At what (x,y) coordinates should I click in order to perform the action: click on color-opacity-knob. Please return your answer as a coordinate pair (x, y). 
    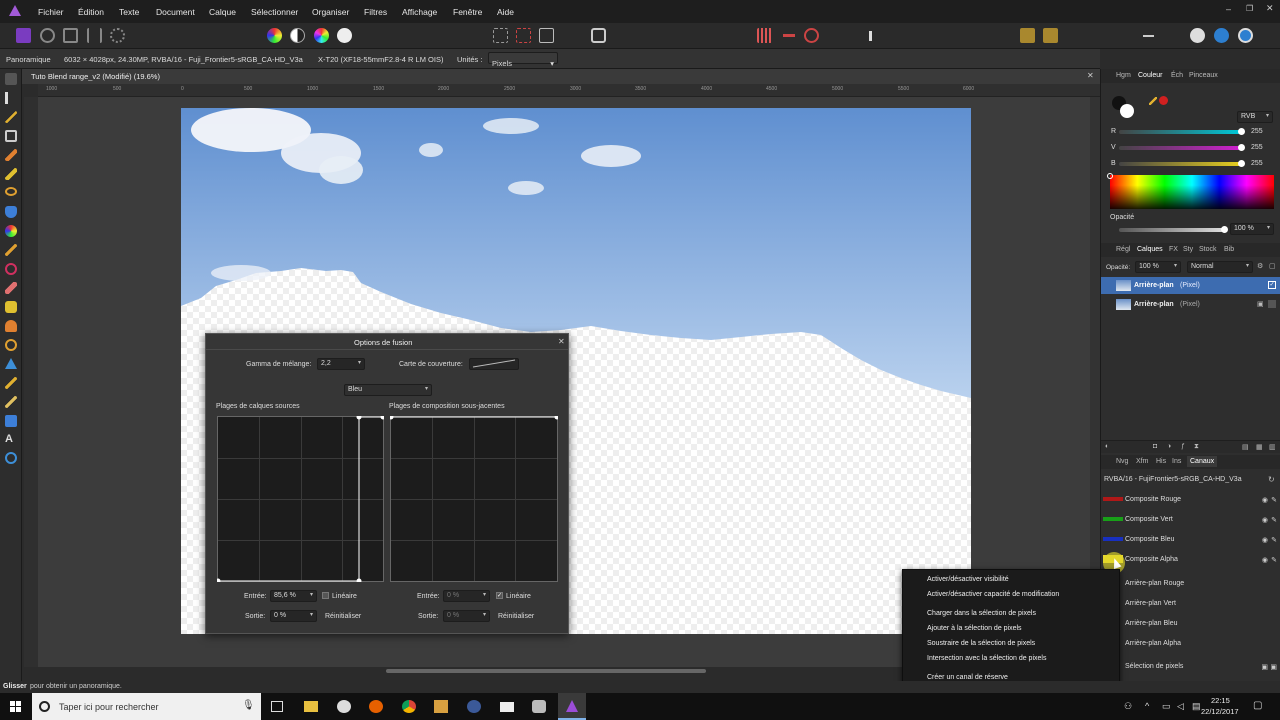
    Looking at the image, I should click on (1224, 229).